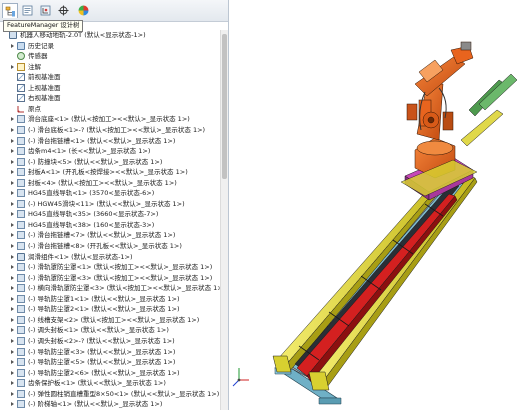 The width and height of the screenshot is (530, 412). I want to click on tree-item: 滑台底座<1> (默认<按加工><<默认>_显示状态 1>), so click(110, 119).